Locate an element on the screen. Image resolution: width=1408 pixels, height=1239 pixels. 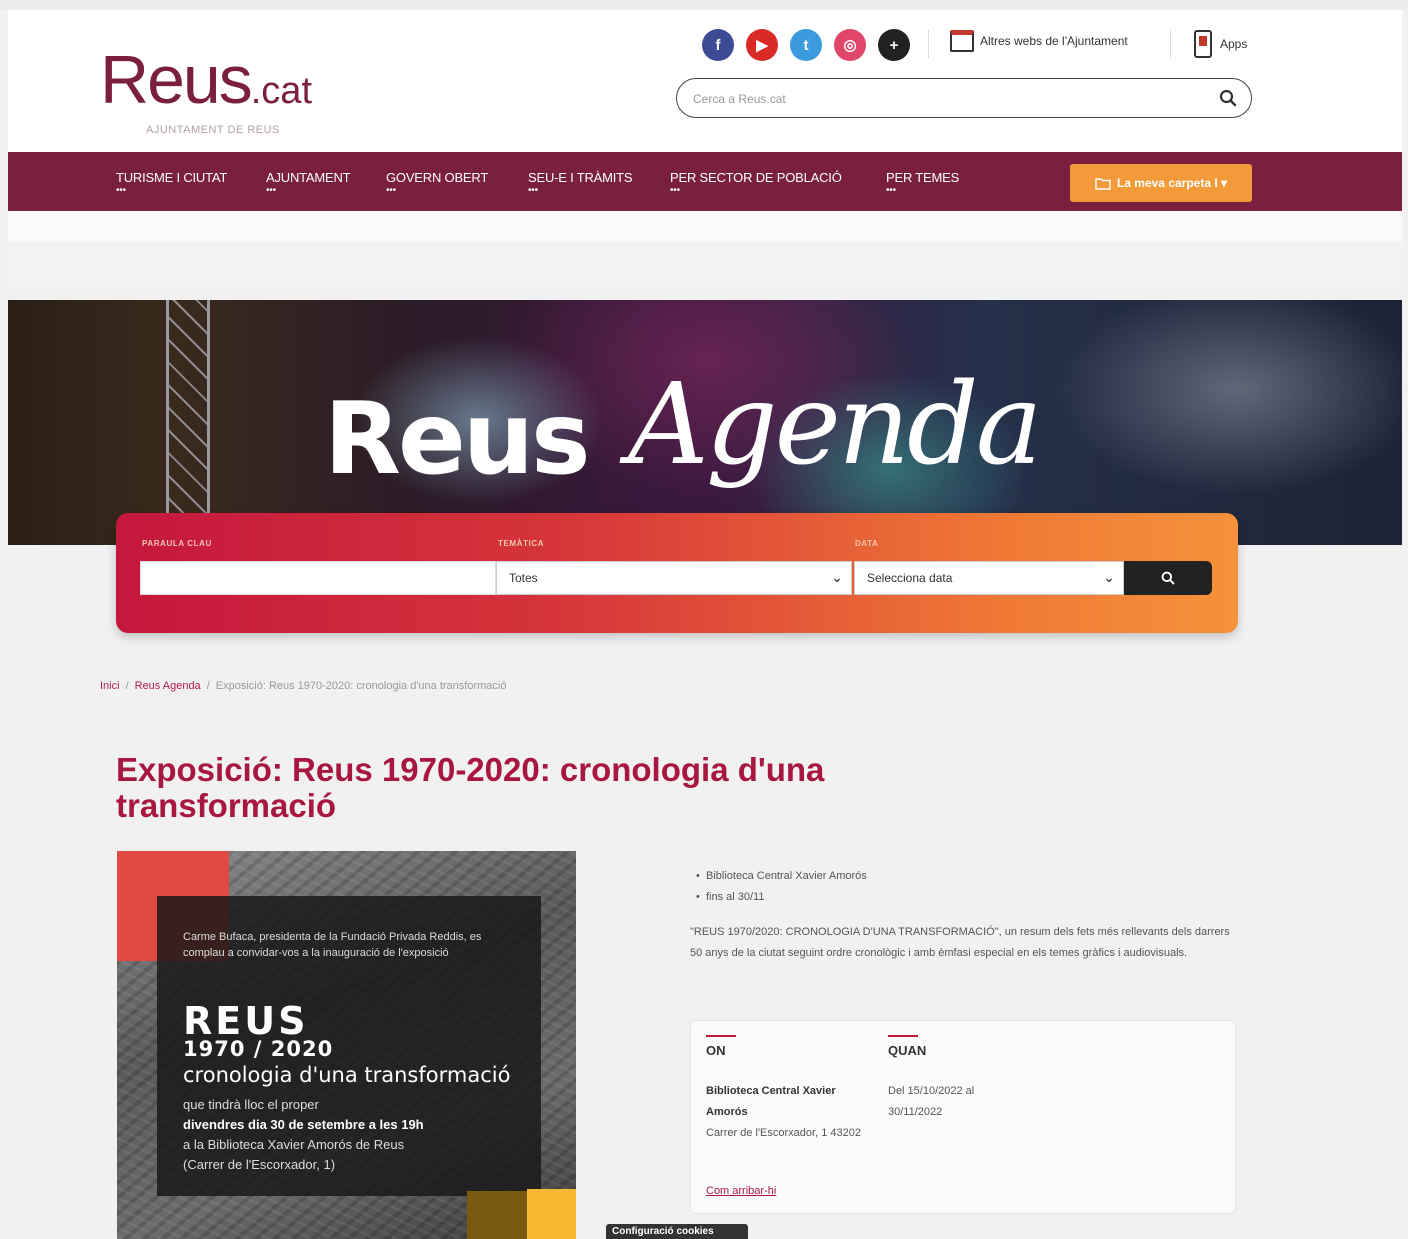
poster-years: 1970 / 2020 is located at coordinates (258, 1049).